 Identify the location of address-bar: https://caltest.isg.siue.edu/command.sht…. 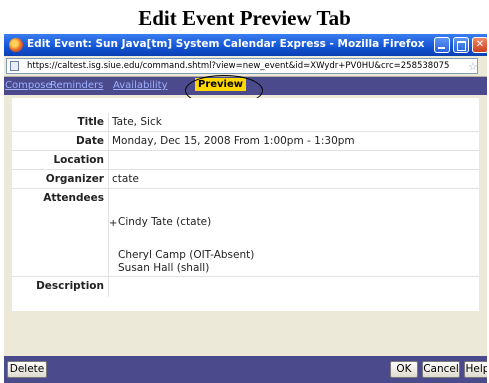
(245, 66).